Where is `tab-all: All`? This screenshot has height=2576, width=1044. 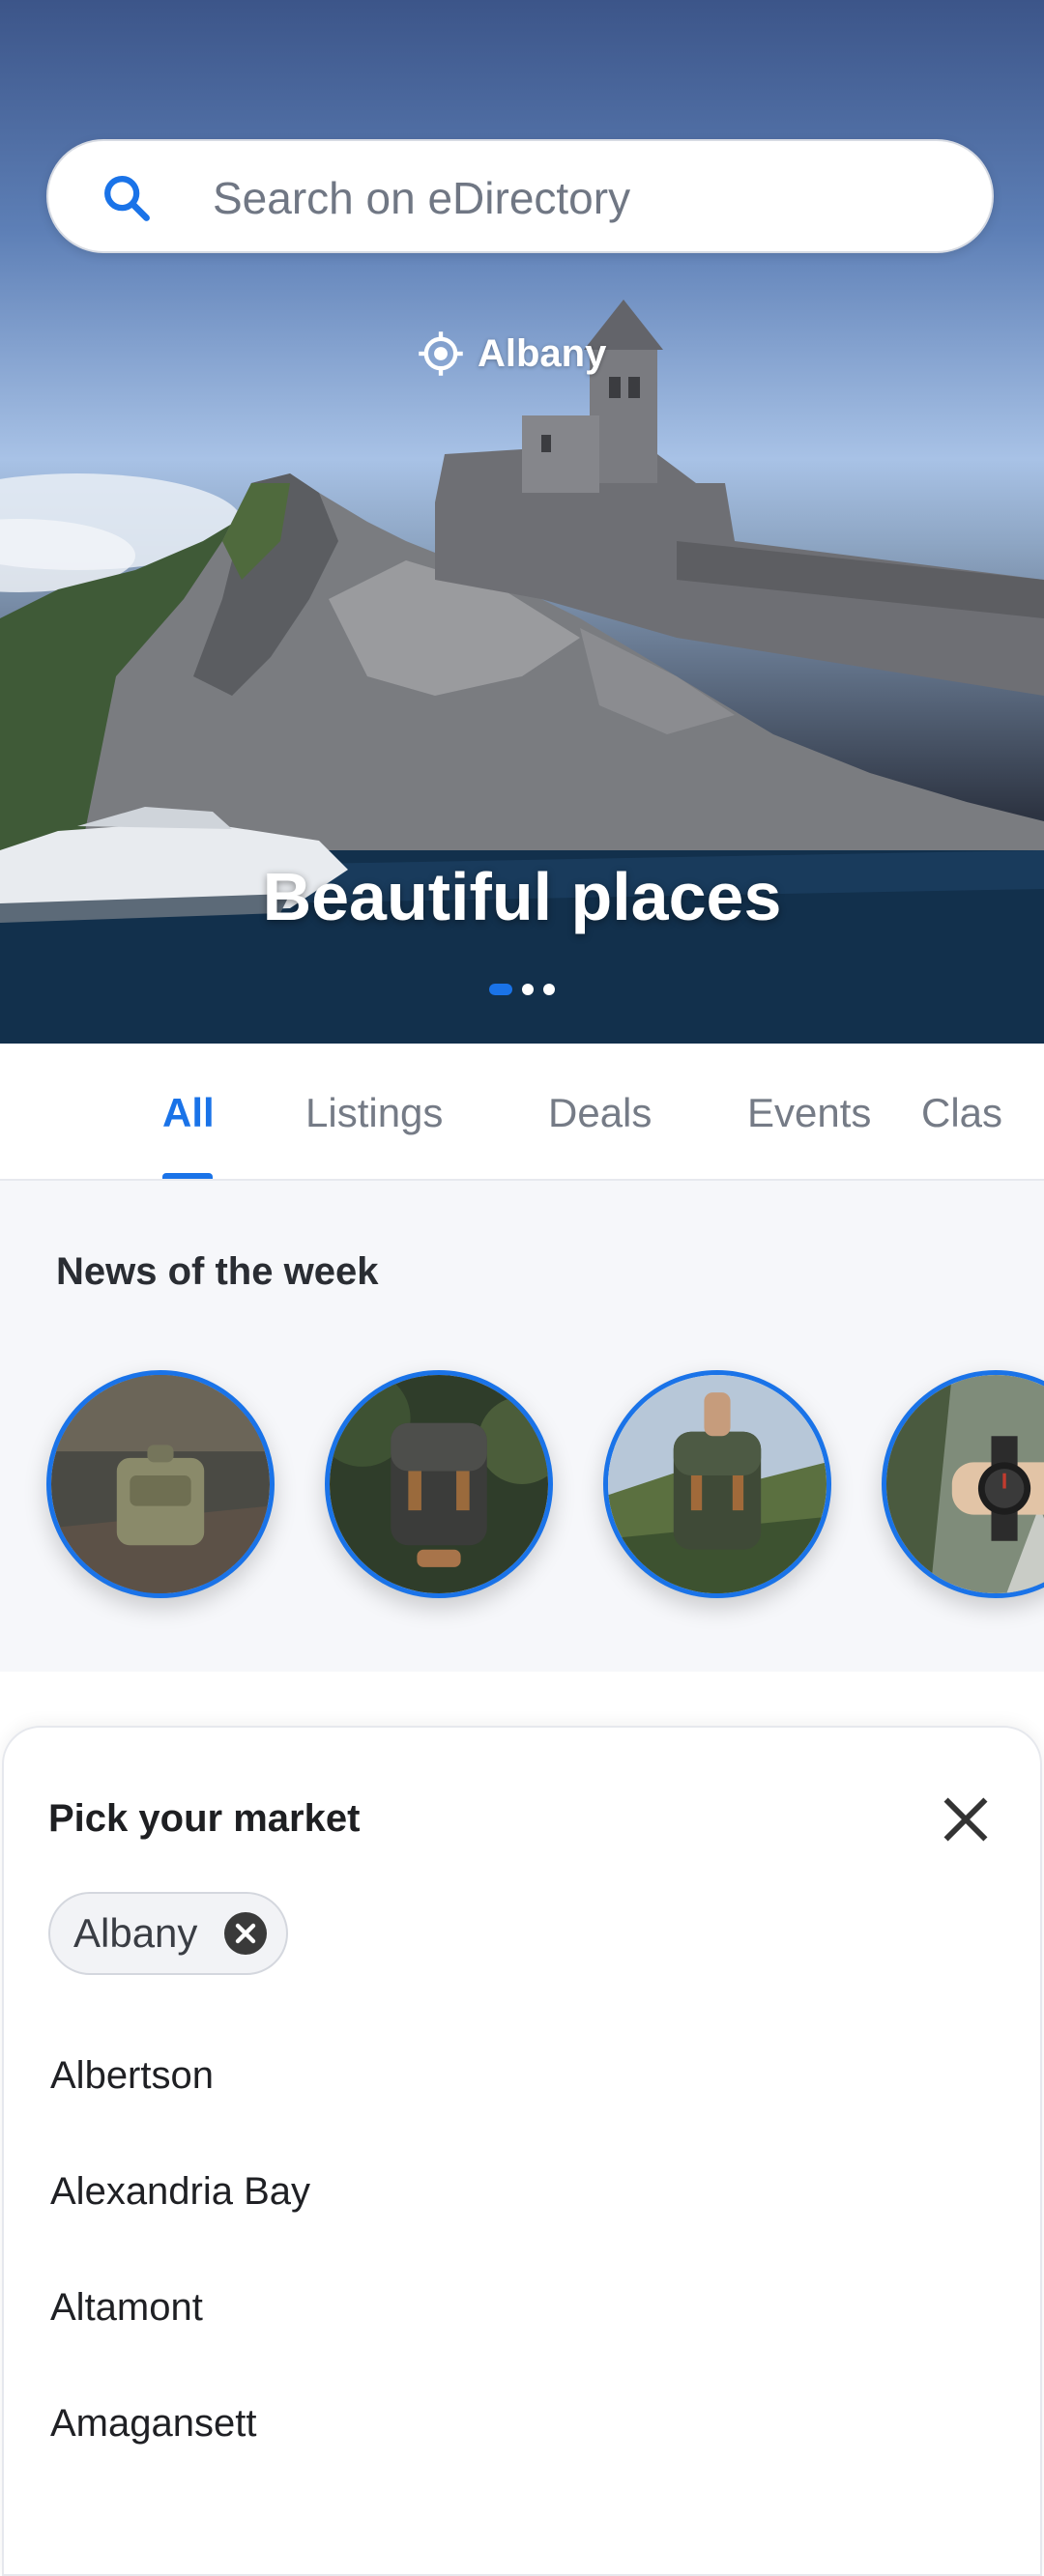 tab-all: All is located at coordinates (188, 1113).